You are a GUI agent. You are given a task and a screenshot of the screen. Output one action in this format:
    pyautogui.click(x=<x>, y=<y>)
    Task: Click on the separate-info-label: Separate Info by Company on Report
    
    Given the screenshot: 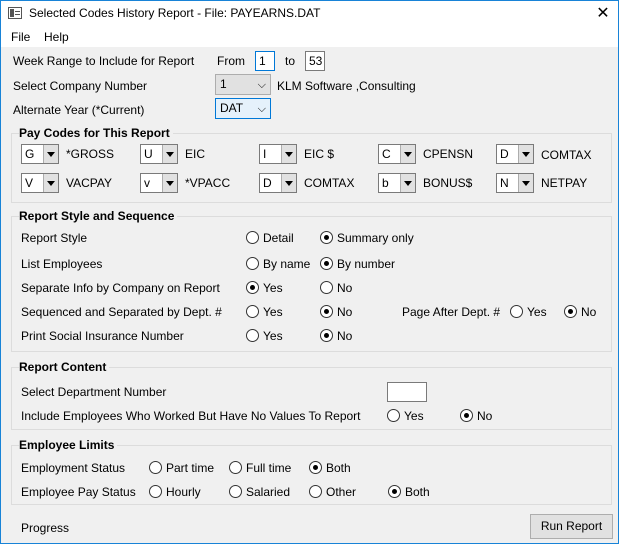 What is the action you would take?
    pyautogui.click(x=120, y=288)
    